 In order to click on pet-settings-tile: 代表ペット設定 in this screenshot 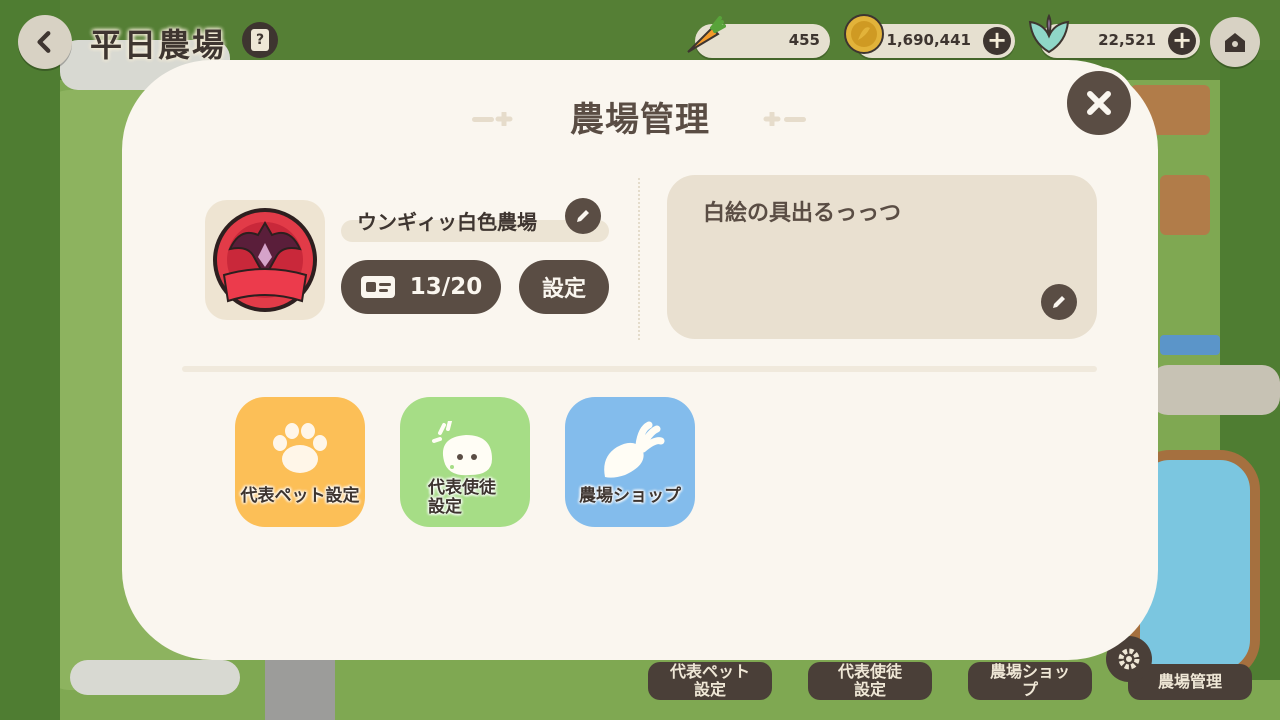, I will do `click(300, 462)`.